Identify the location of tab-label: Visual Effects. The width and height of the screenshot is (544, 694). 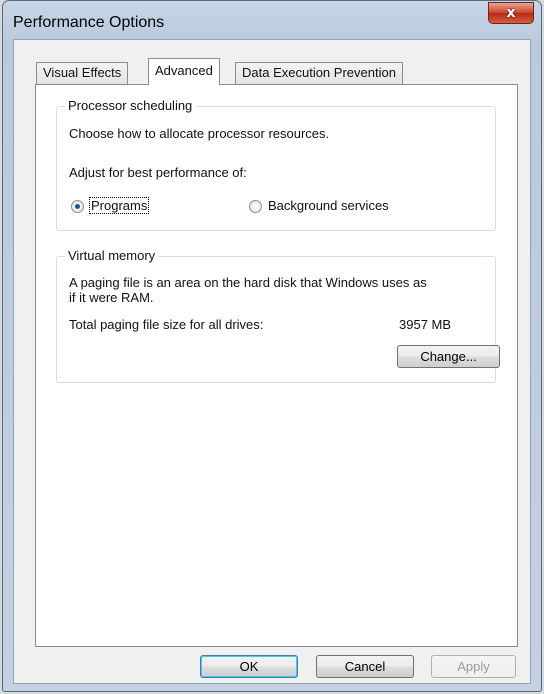
(82, 72).